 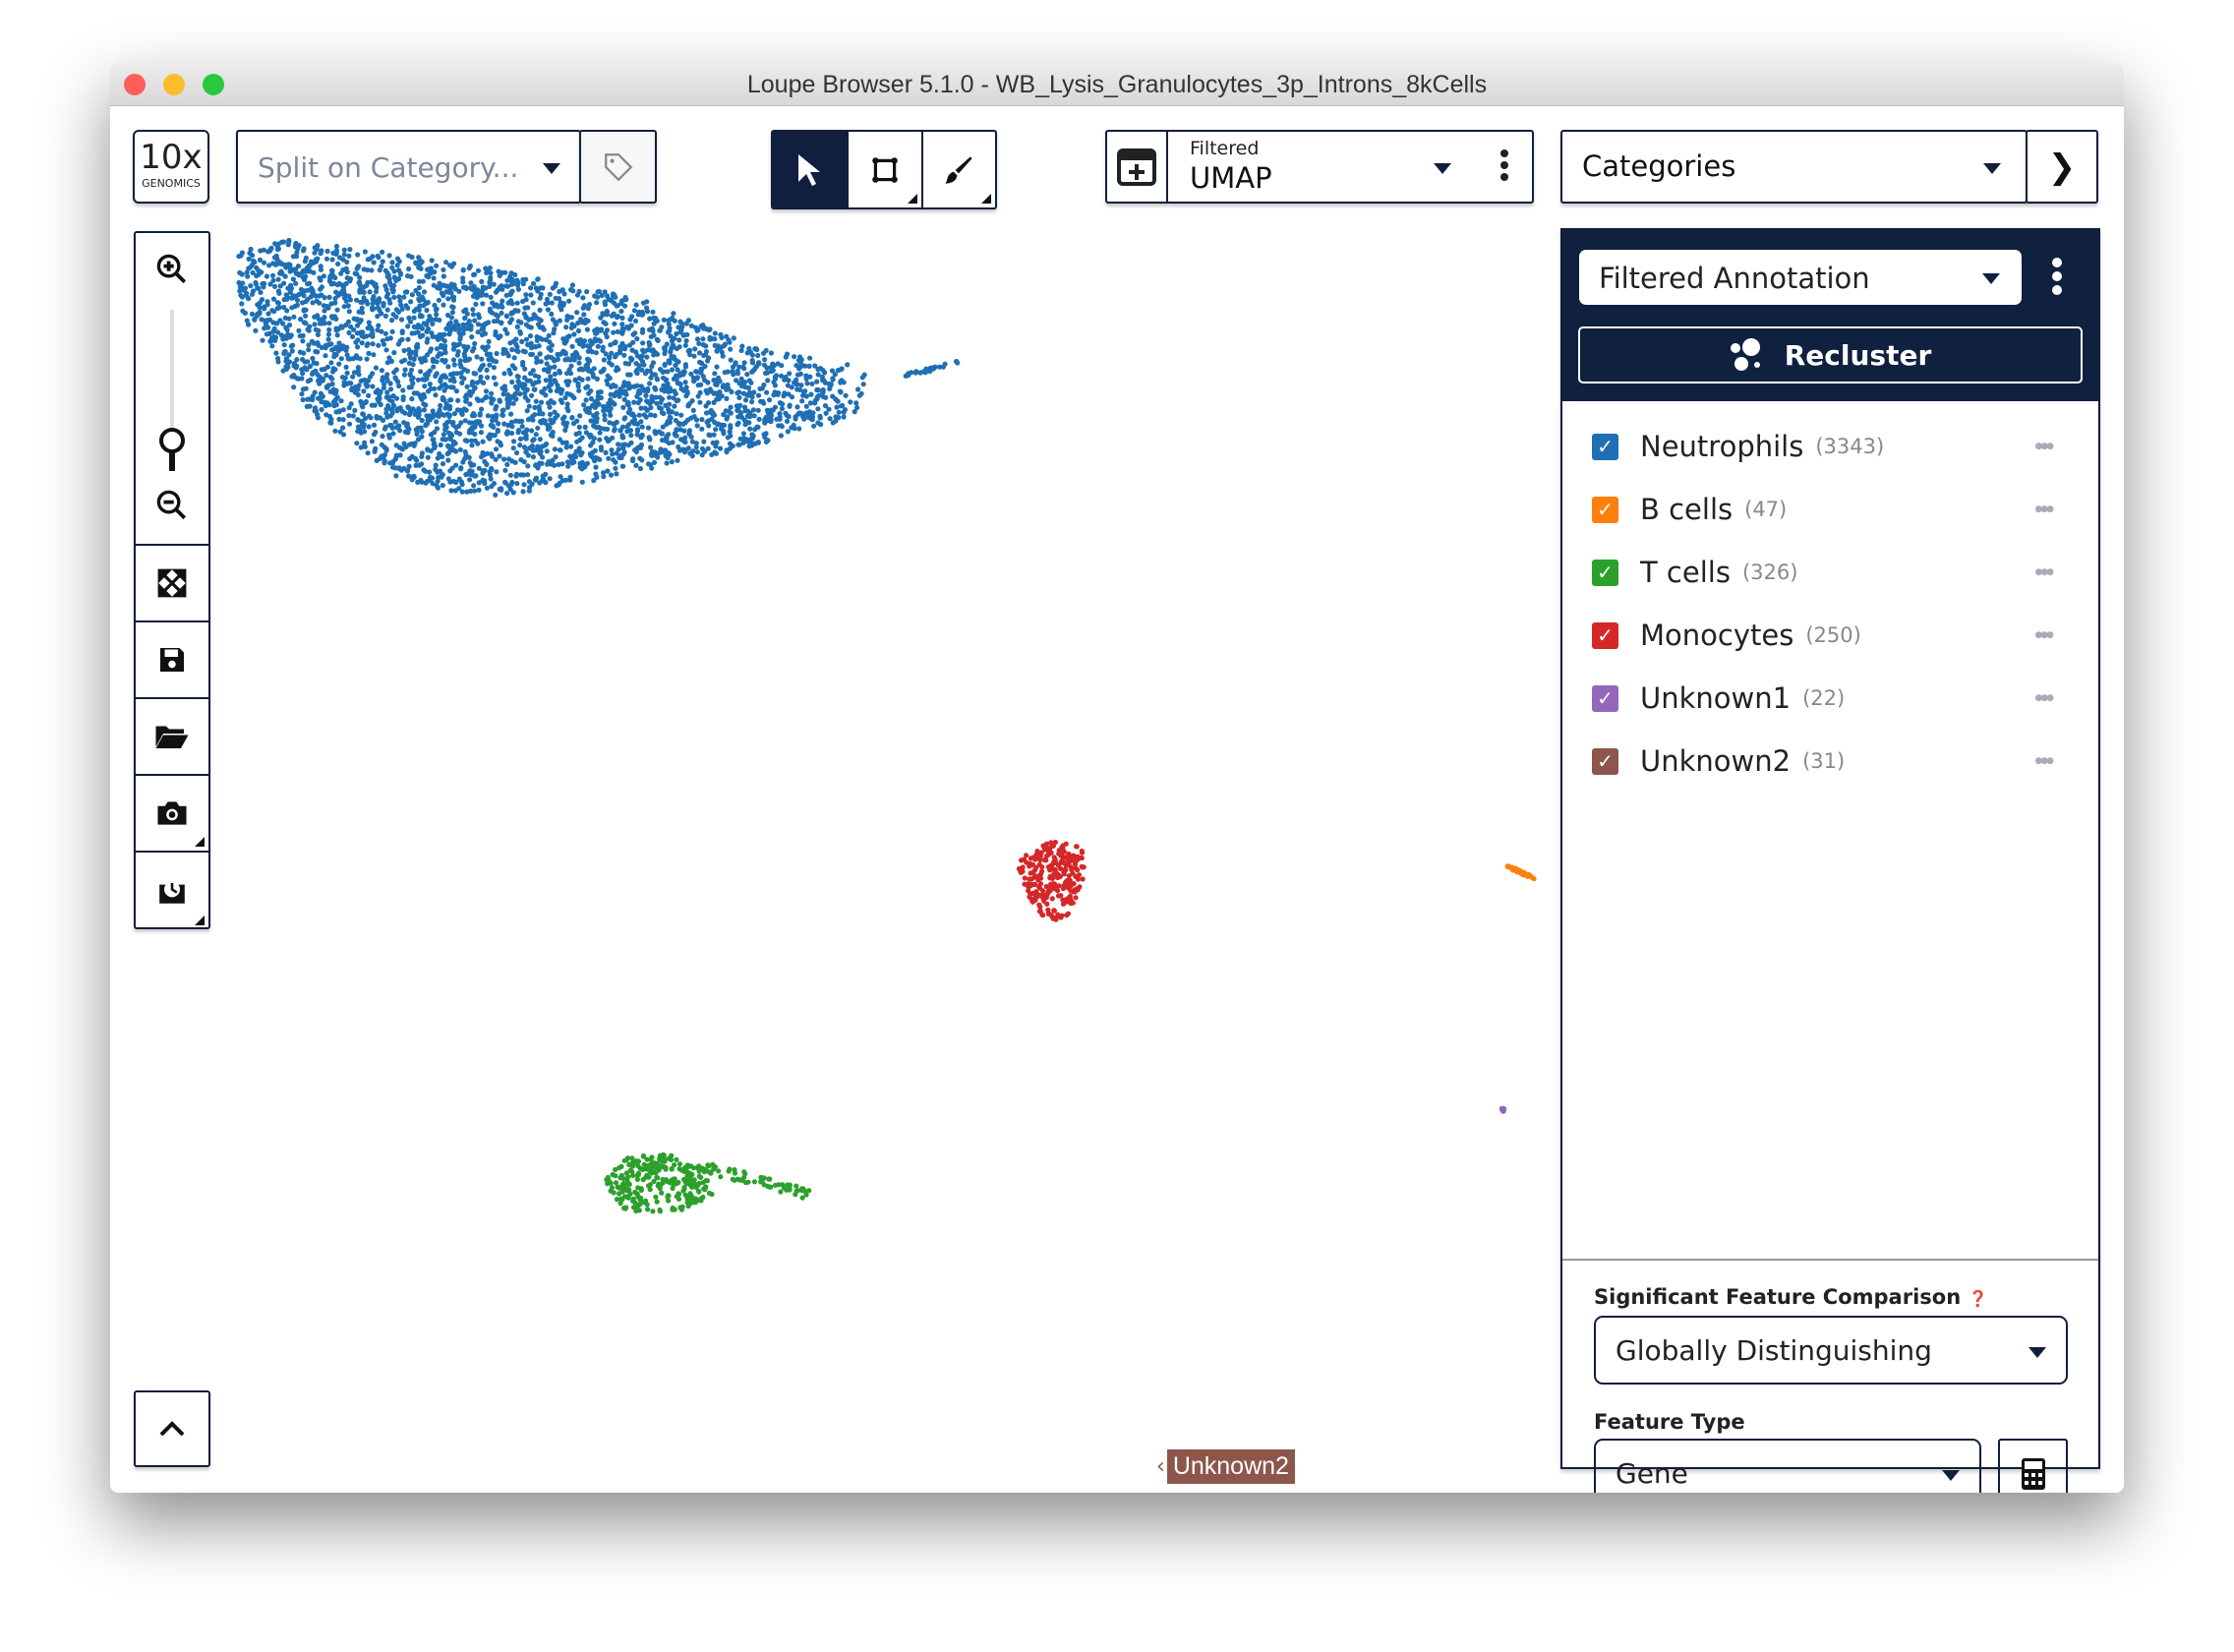 I want to click on annotation-dropdown: Filtered Annotation, so click(x=1801, y=277).